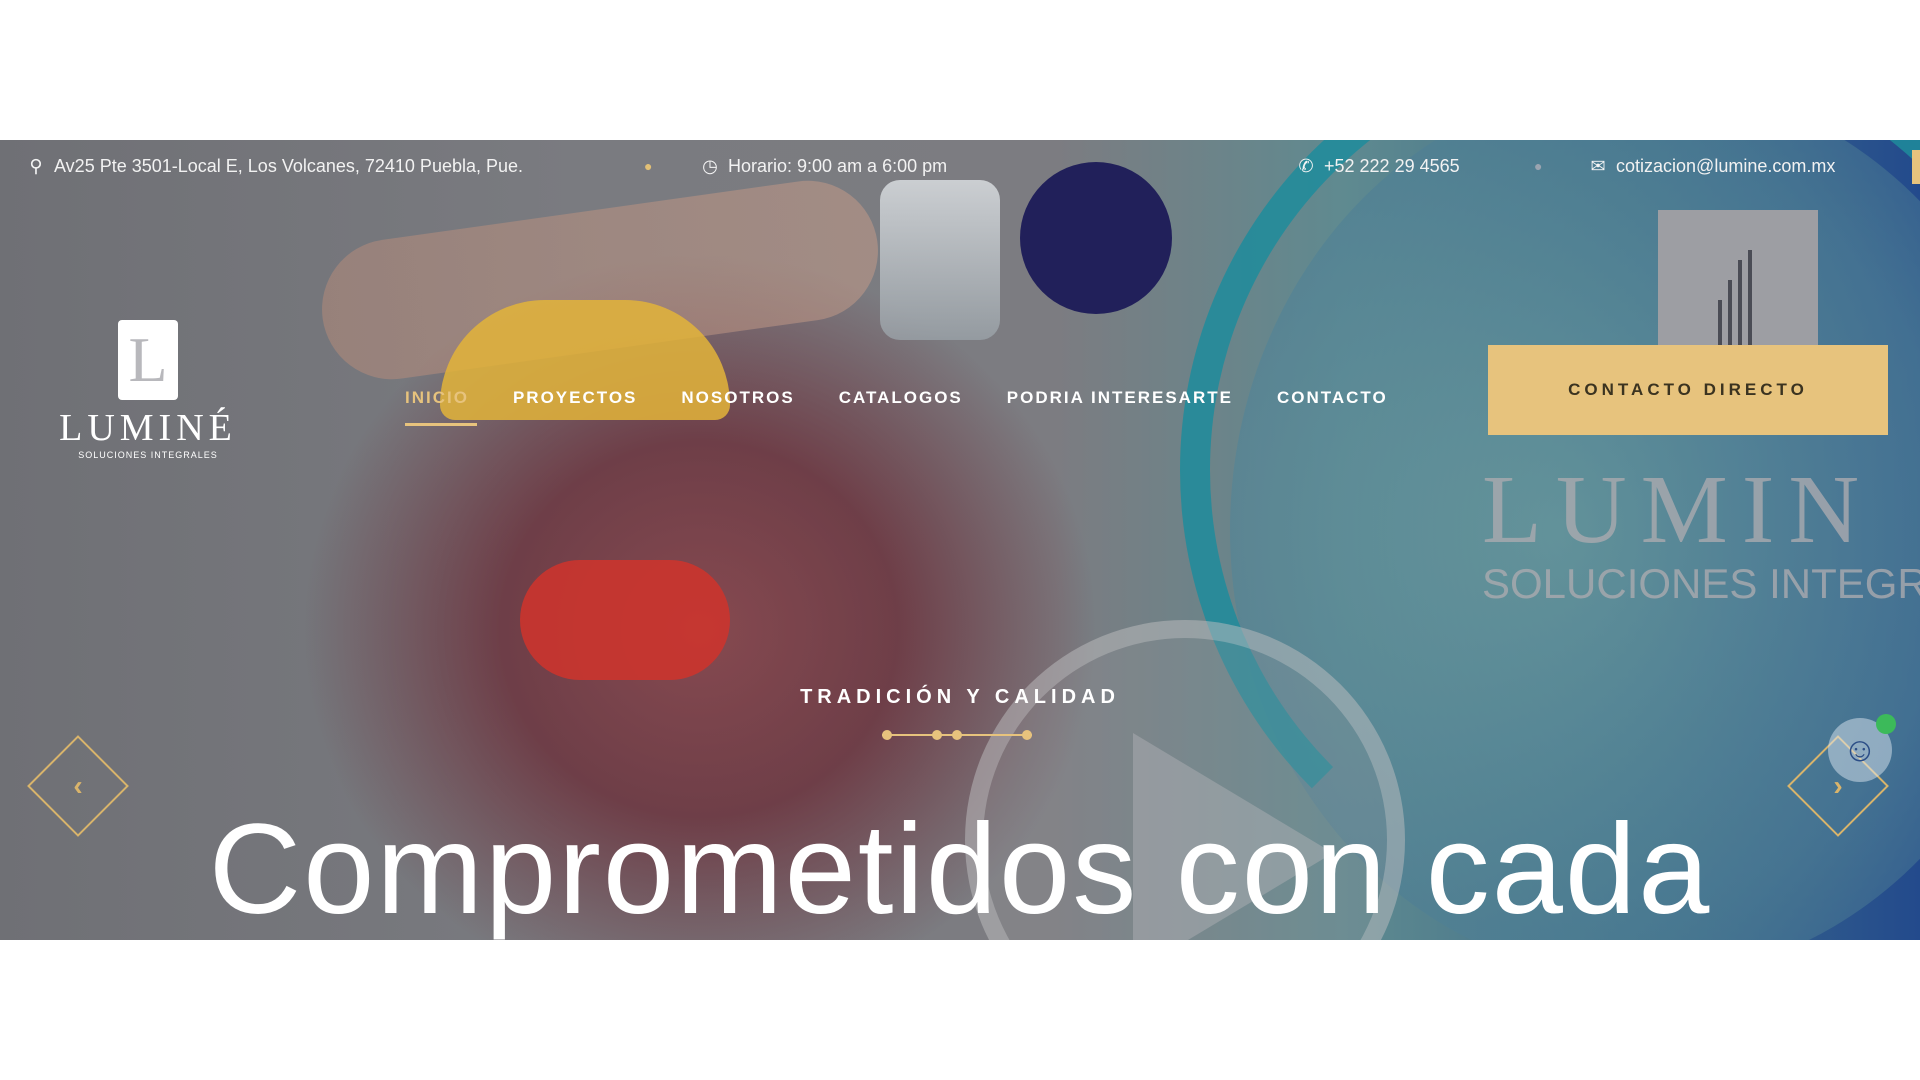 This screenshot has height=1080, width=1920. I want to click on chevron-left-icon: ‹, so click(78, 785).